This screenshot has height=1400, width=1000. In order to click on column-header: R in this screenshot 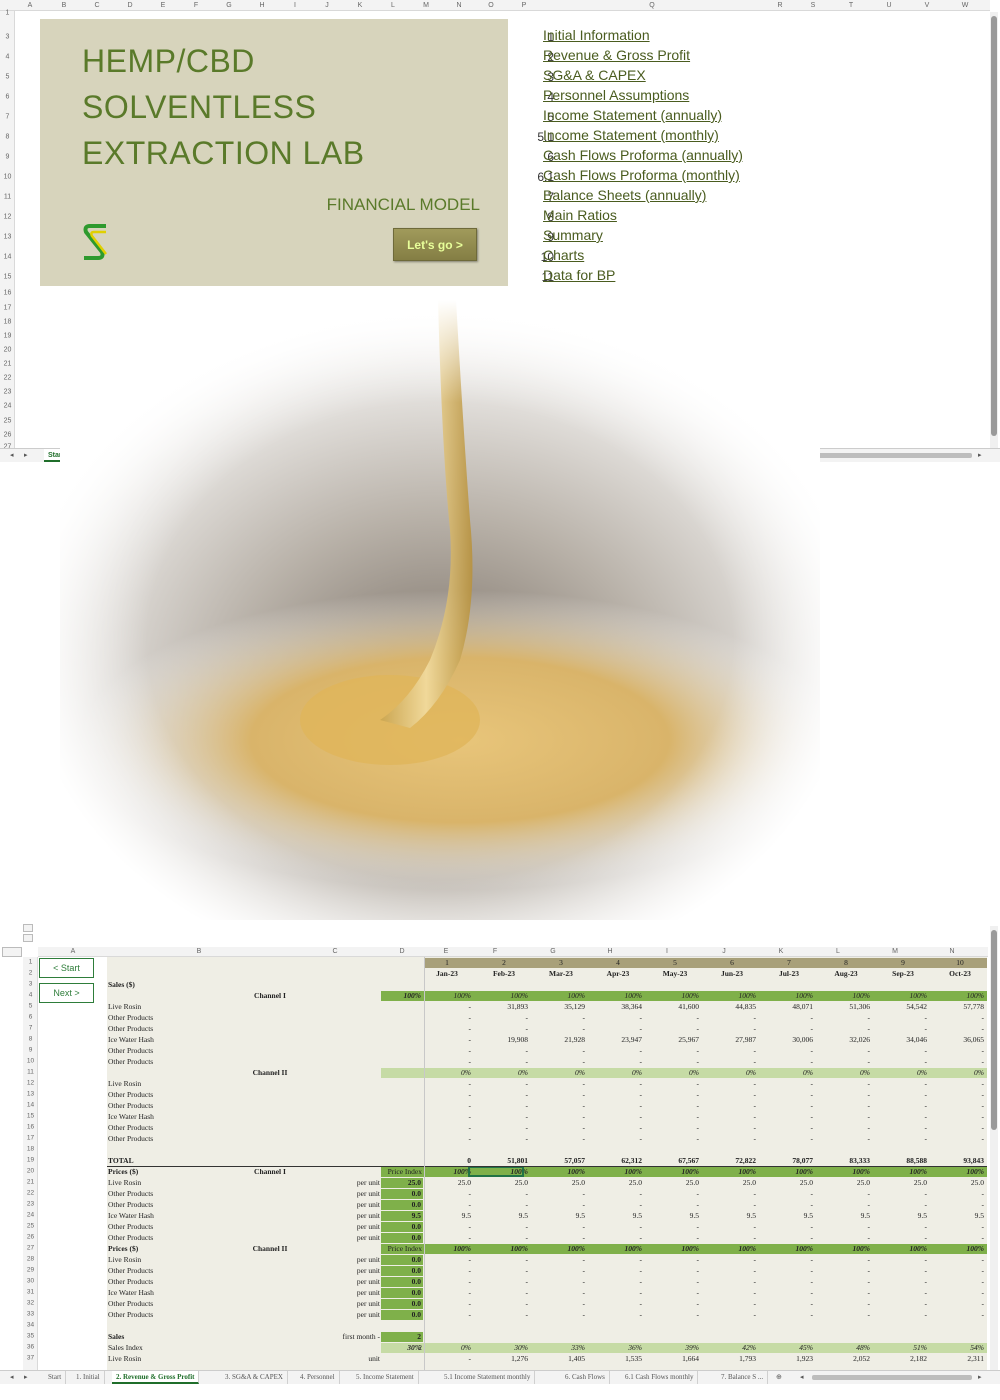, I will do `click(779, 5)`.